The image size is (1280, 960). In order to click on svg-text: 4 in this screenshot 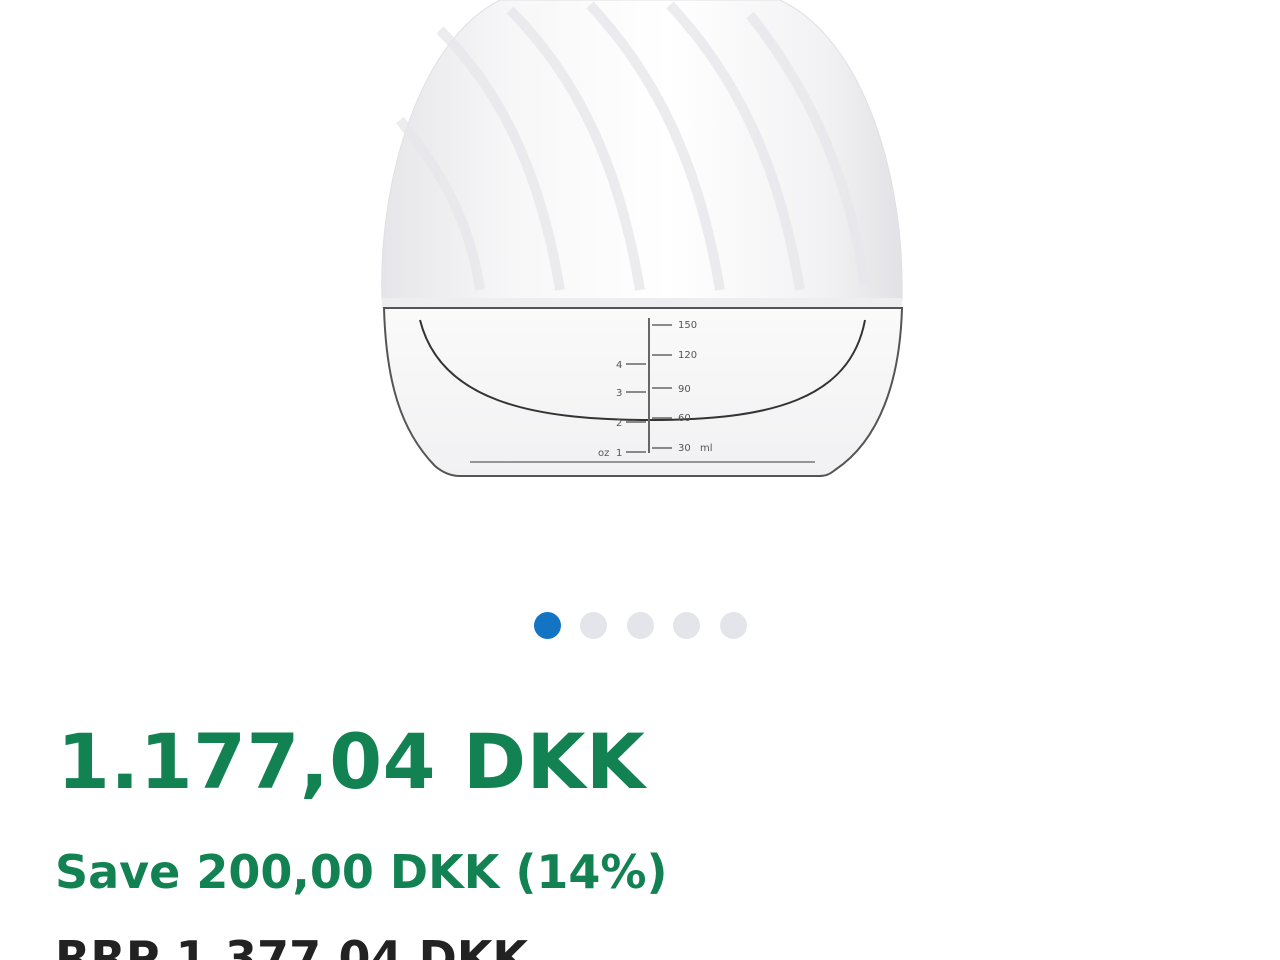, I will do `click(619, 365)`.